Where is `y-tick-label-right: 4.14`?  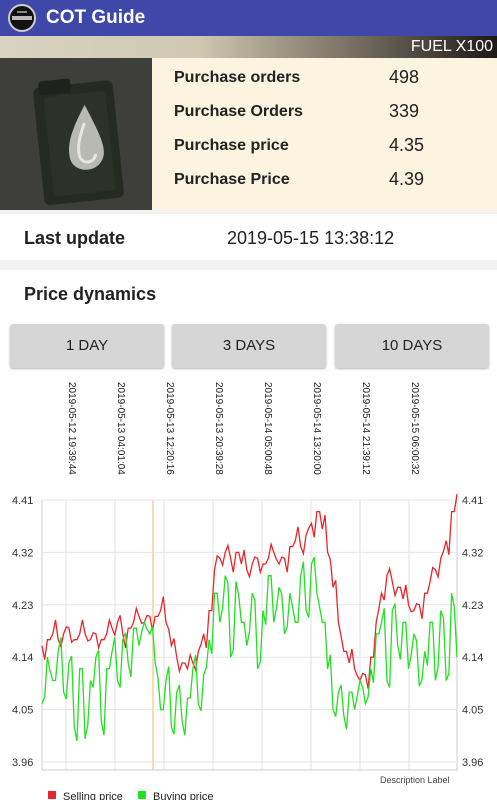
y-tick-label-right: 4.14 is located at coordinates (472, 658).